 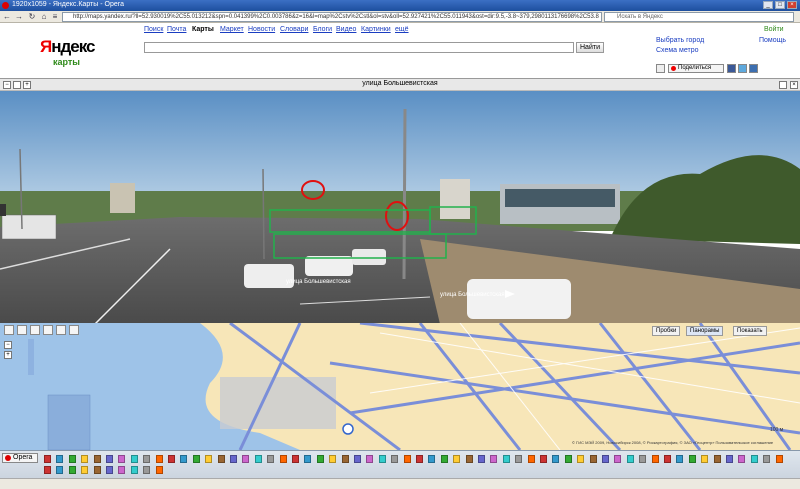 What do you see at coordinates (774, 29) in the screenshot?
I see `login-link: Войти` at bounding box center [774, 29].